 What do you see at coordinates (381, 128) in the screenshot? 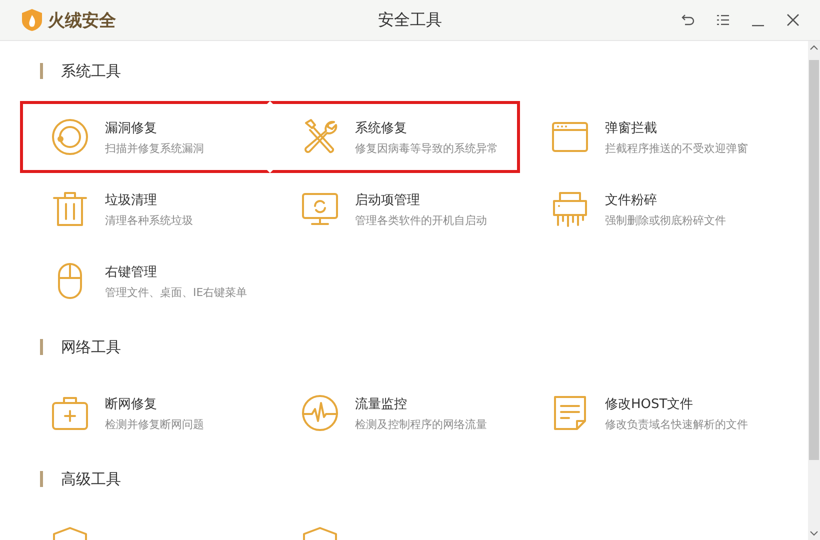
I see `tool-name: 系统修复` at bounding box center [381, 128].